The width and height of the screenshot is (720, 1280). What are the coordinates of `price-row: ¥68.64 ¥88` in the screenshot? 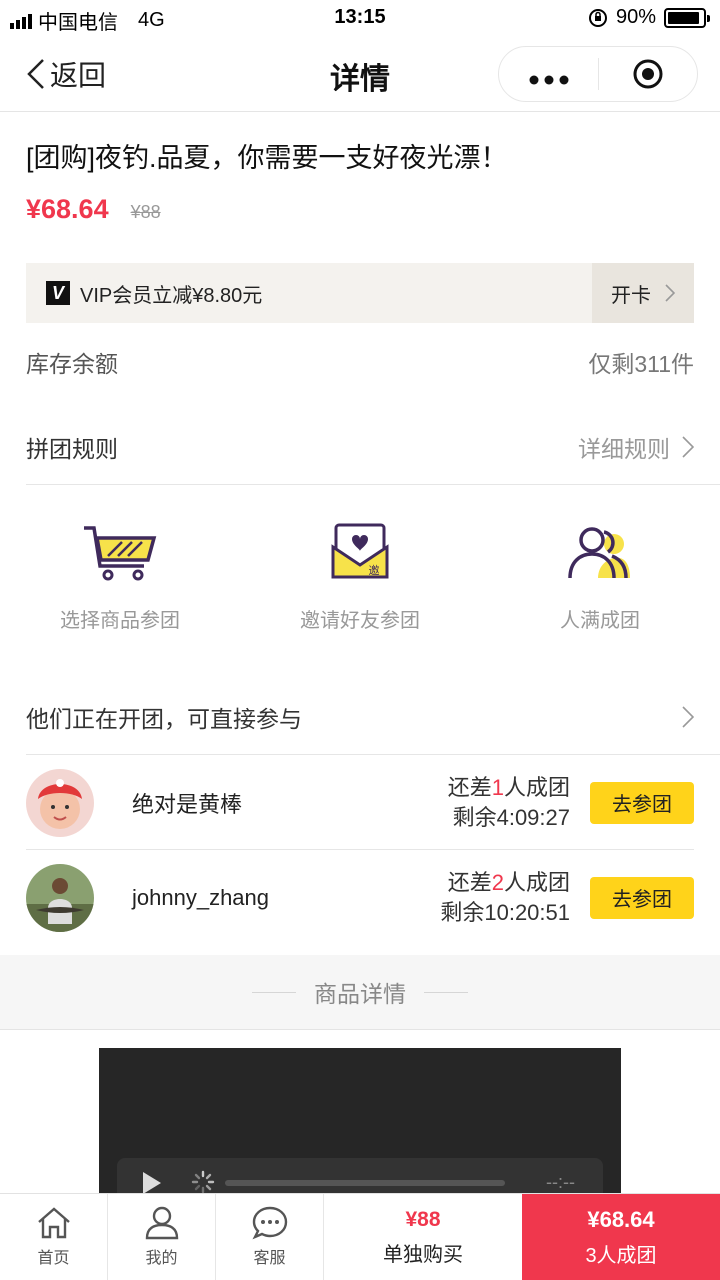 It's located at (93, 209).